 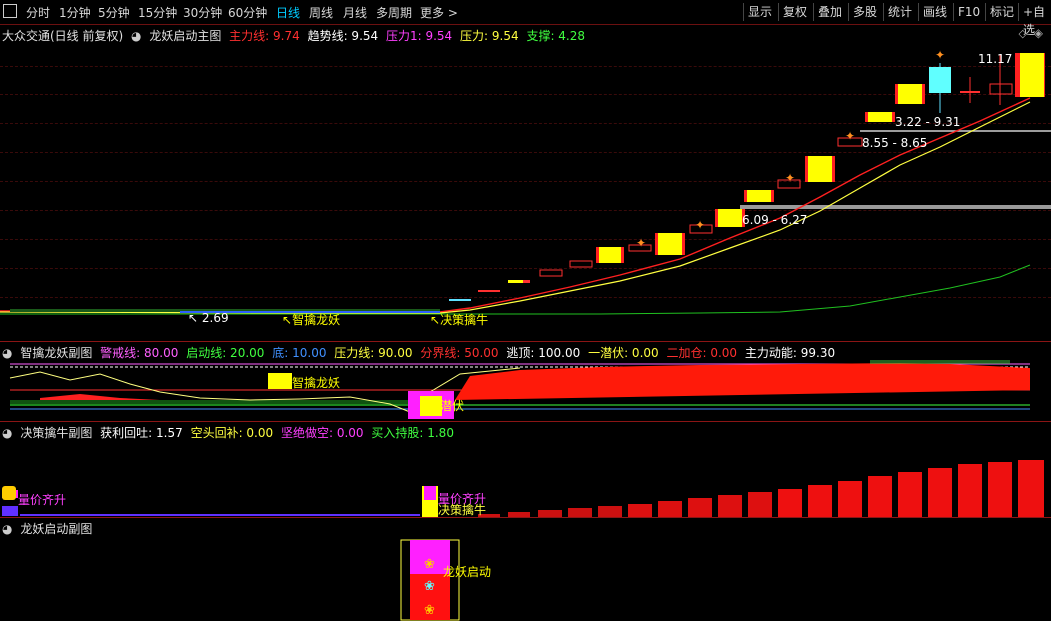 What do you see at coordinates (934, 12) in the screenshot?
I see `btn-draw: 画线` at bounding box center [934, 12].